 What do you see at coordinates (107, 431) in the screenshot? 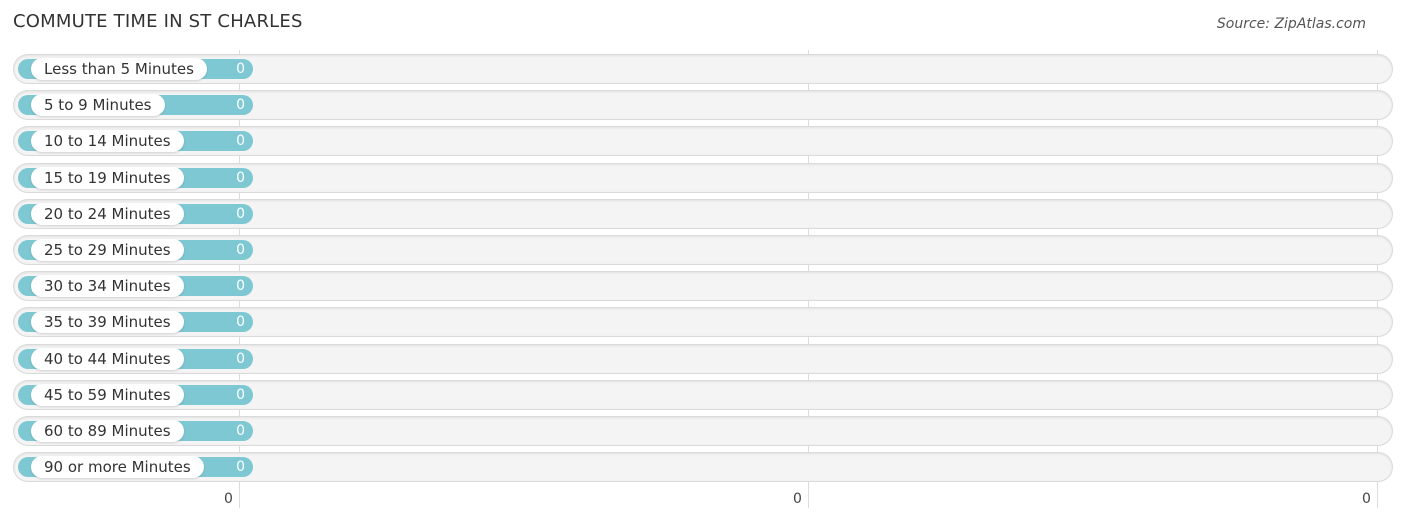
I see `category-label: 60 to 89 Minutes` at bounding box center [107, 431].